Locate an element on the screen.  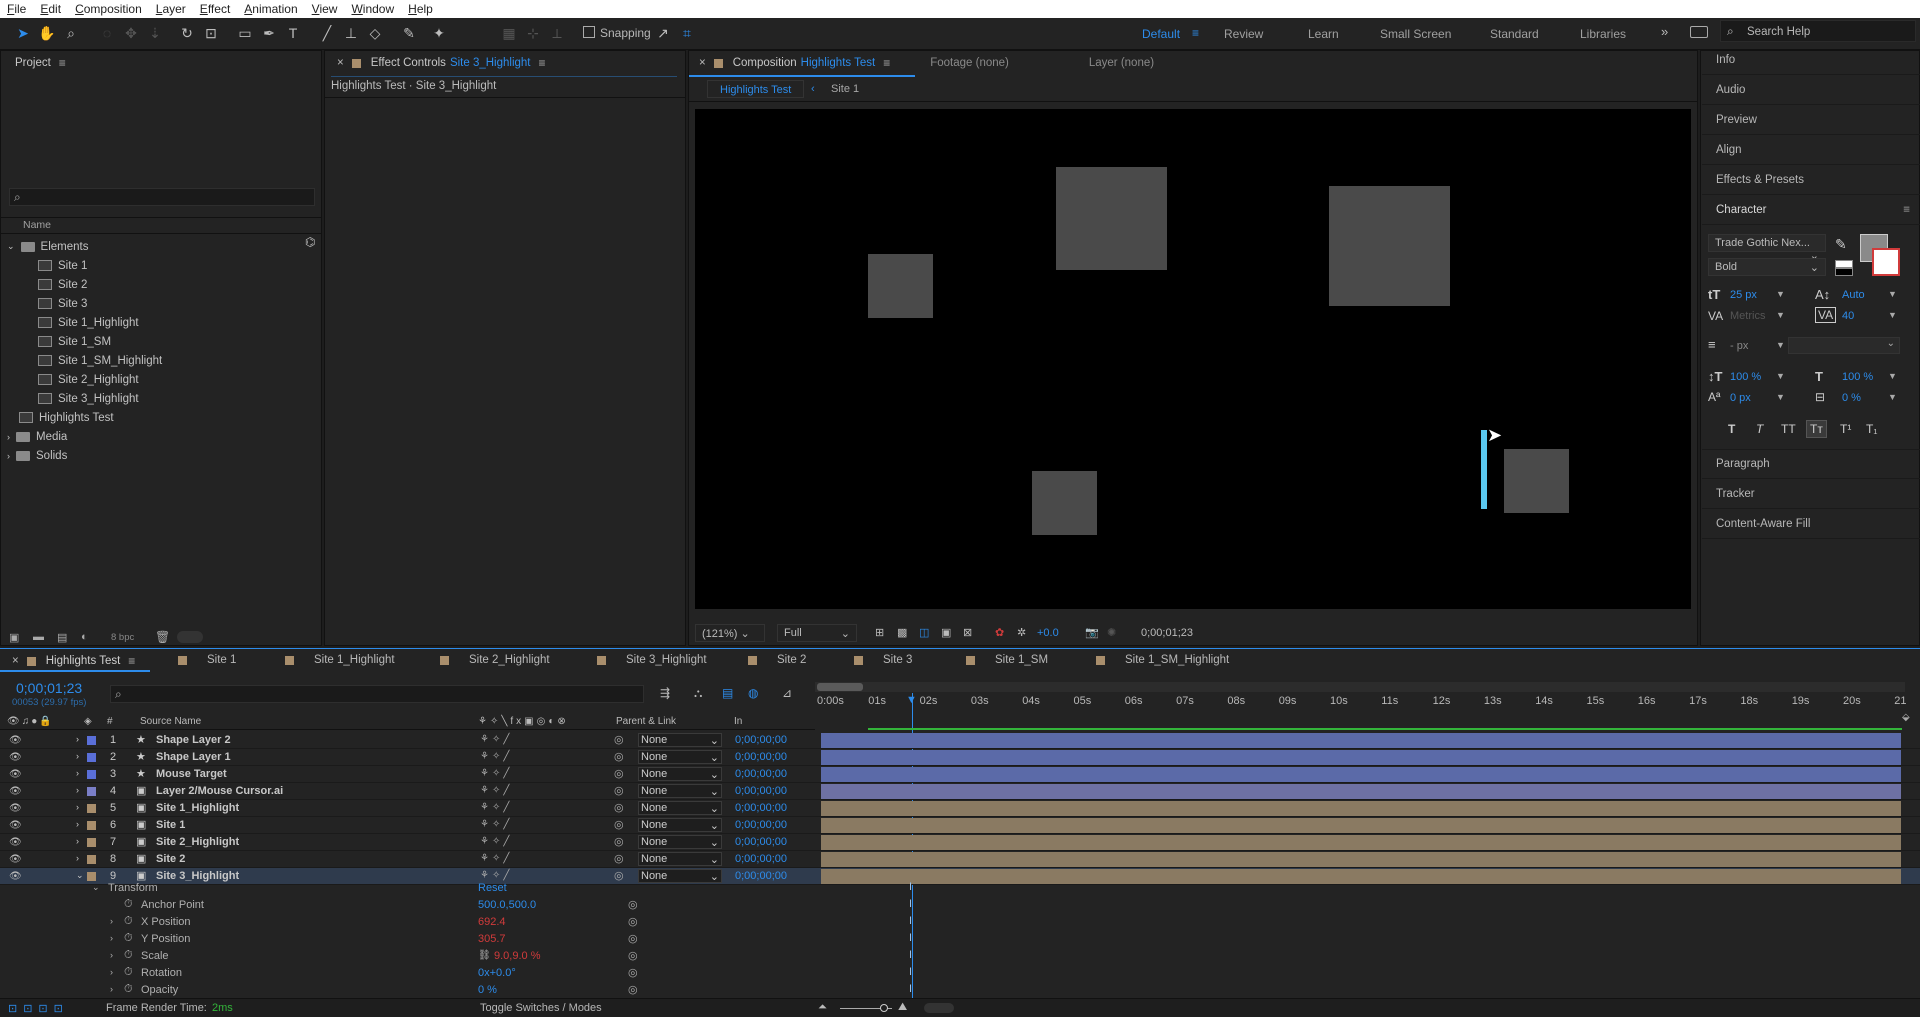
layer-row: 👁 › 8 ▣ Site 2 ⚘✧╱ ◎ None ⌄ 0;00;00;00 is located at coordinates (960, 859).